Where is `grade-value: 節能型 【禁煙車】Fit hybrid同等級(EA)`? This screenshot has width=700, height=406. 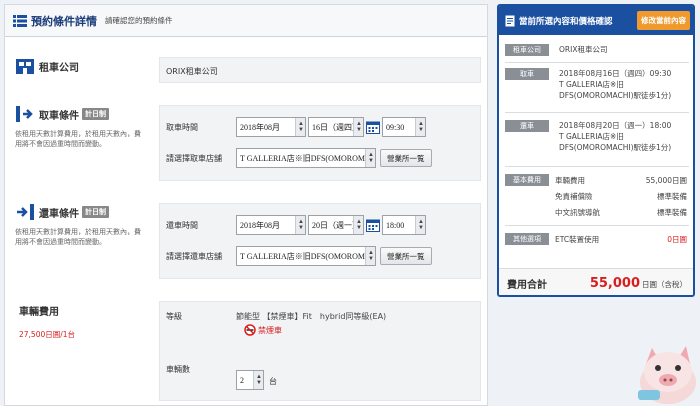 grade-value: 節能型 【禁煙車】Fit hybrid同等級(EA) is located at coordinates (311, 316).